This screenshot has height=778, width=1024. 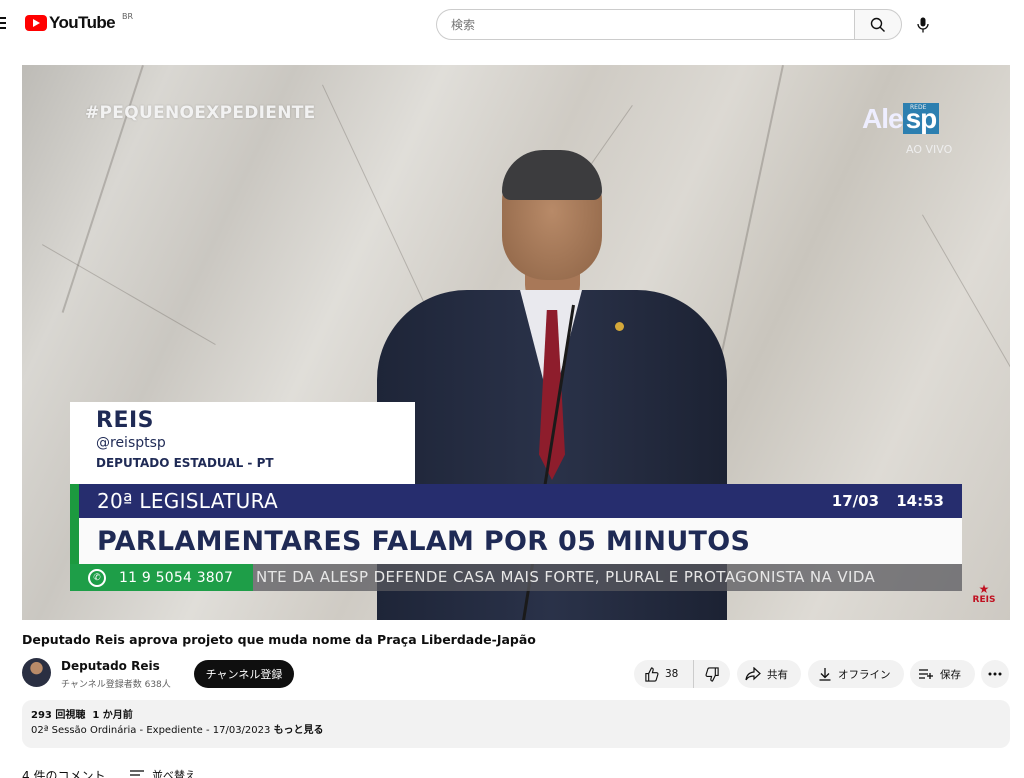 What do you see at coordinates (187, 501) in the screenshot?
I see `legislatura-text: 20ª LEGISLATURA` at bounding box center [187, 501].